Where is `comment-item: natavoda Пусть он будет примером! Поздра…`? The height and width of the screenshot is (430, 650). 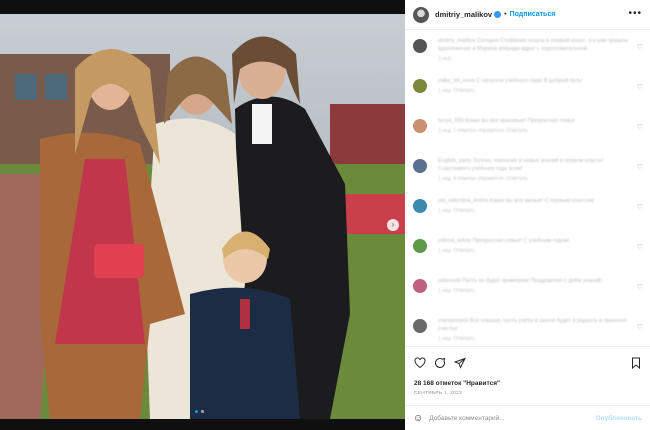
comment-item: natavoda Пусть он будет примером! Поздра… is located at coordinates (527, 291).